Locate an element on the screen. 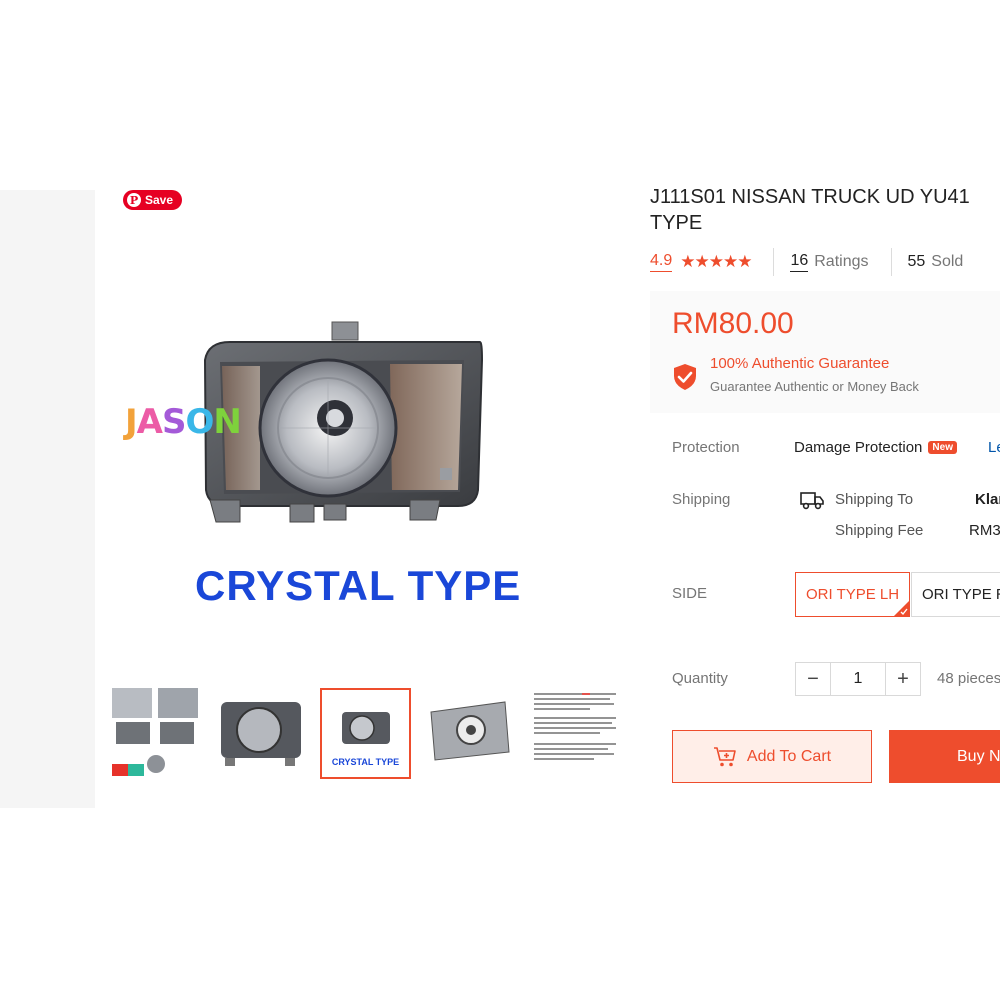 This screenshot has width=1000, height=1000. product-price: RM80.00 is located at coordinates (733, 323).